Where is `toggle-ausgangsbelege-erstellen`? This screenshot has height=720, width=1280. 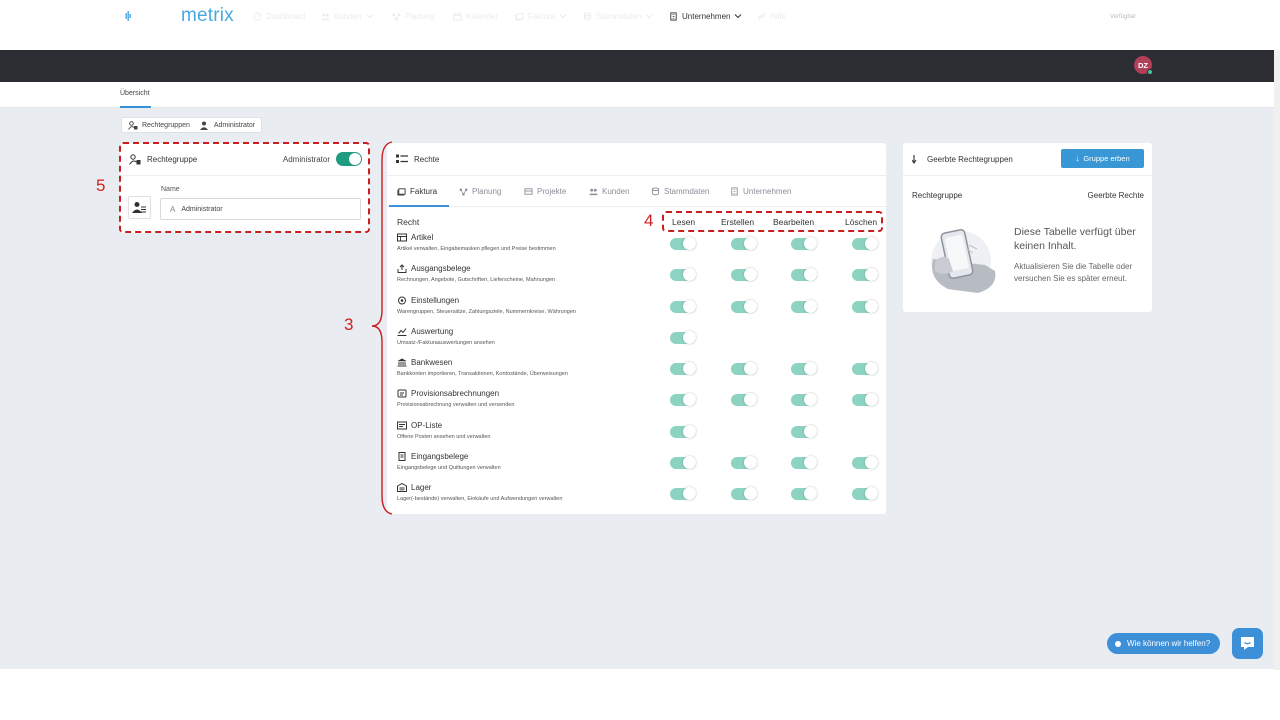
toggle-ausgangsbelege-erstellen is located at coordinates (744, 275).